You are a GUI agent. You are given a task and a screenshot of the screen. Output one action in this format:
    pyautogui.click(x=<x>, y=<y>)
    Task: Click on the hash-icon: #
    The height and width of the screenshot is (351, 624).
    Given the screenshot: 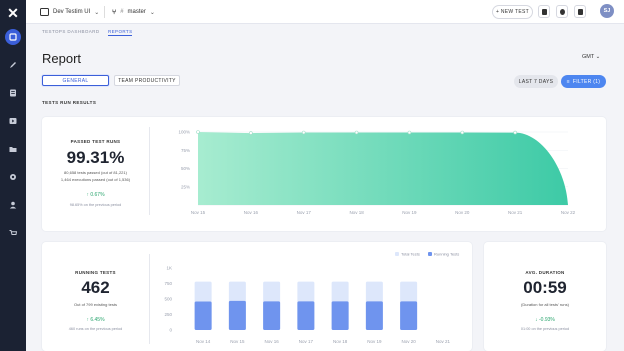 What is the action you would take?
    pyautogui.click(x=122, y=12)
    